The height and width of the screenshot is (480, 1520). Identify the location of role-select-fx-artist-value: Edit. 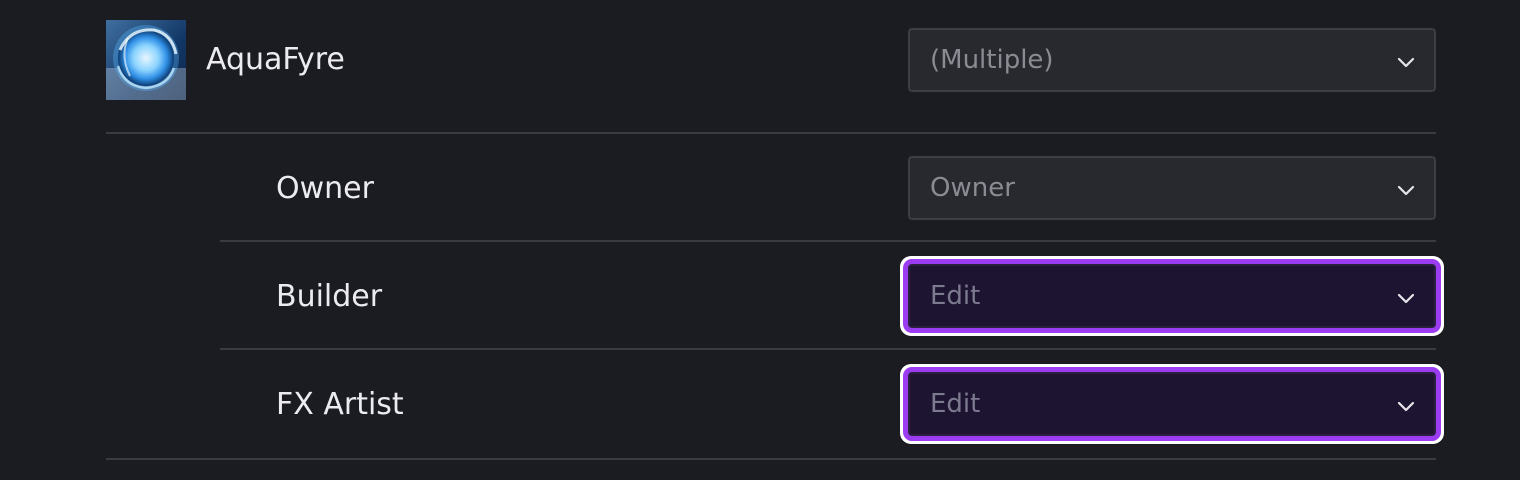
(955, 404).